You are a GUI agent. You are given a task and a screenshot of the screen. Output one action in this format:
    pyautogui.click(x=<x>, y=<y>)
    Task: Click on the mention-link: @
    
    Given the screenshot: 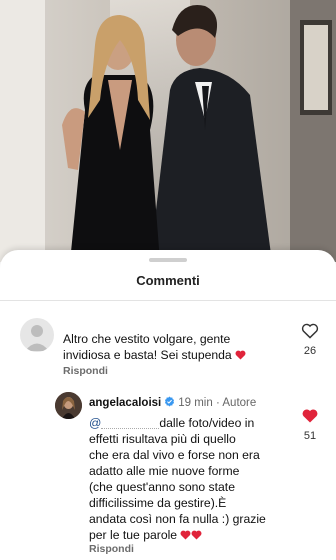 What is the action you would take?
    pyautogui.click(x=95, y=423)
    